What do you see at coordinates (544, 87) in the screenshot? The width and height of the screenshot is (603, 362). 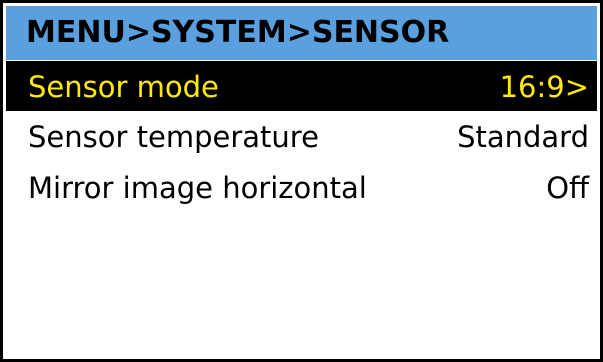 I see `menu-item-value: 16:9>` at bounding box center [544, 87].